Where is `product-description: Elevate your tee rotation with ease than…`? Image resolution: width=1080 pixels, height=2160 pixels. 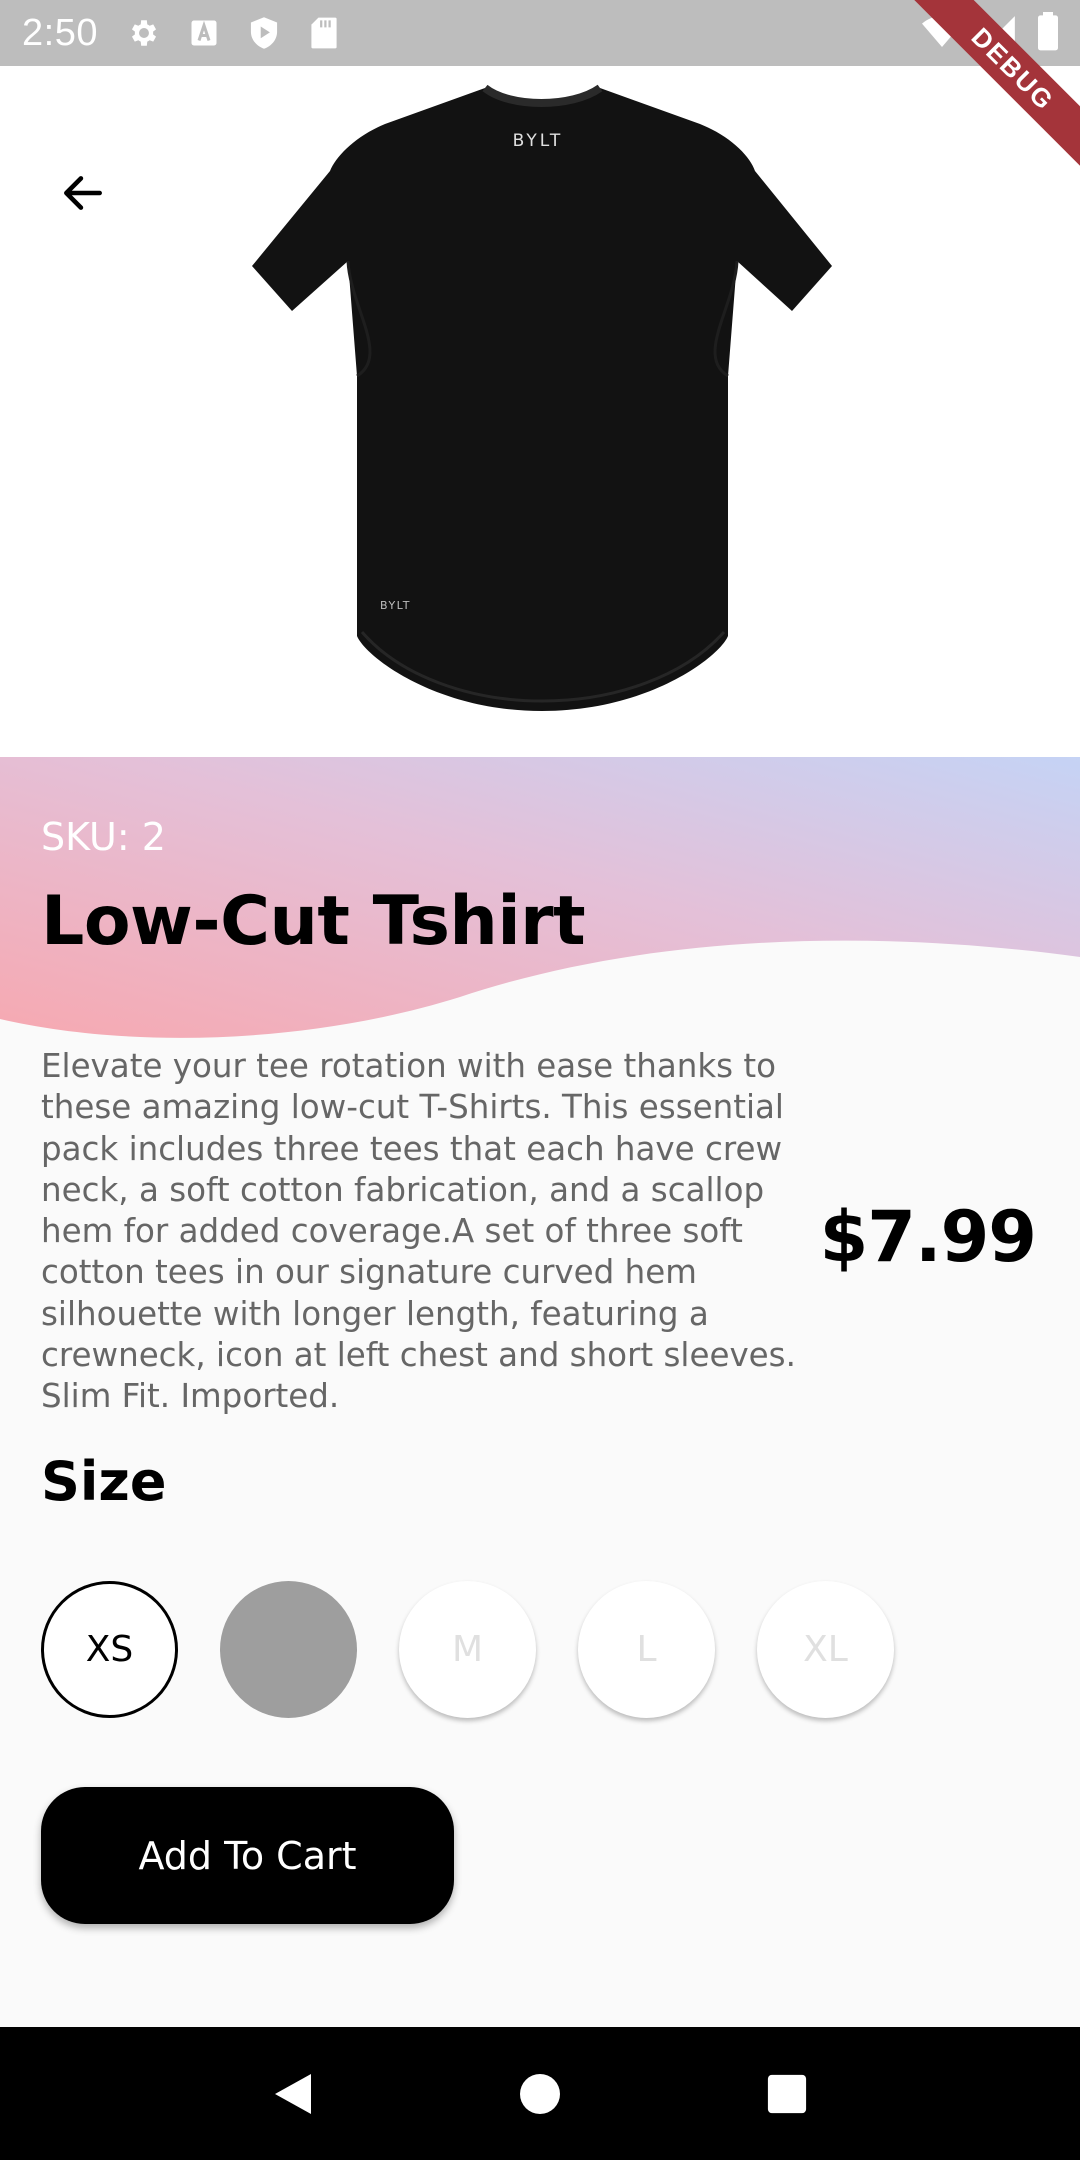 product-description: Elevate your tee rotation with ease than… is located at coordinates (418, 1231).